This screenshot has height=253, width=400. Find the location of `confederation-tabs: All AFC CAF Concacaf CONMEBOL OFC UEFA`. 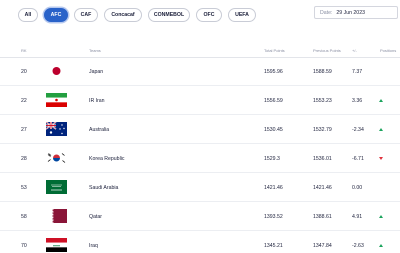

confederation-tabs: All AFC CAF Concacaf CONMEBOL OFC UEFA is located at coordinates (137, 14).